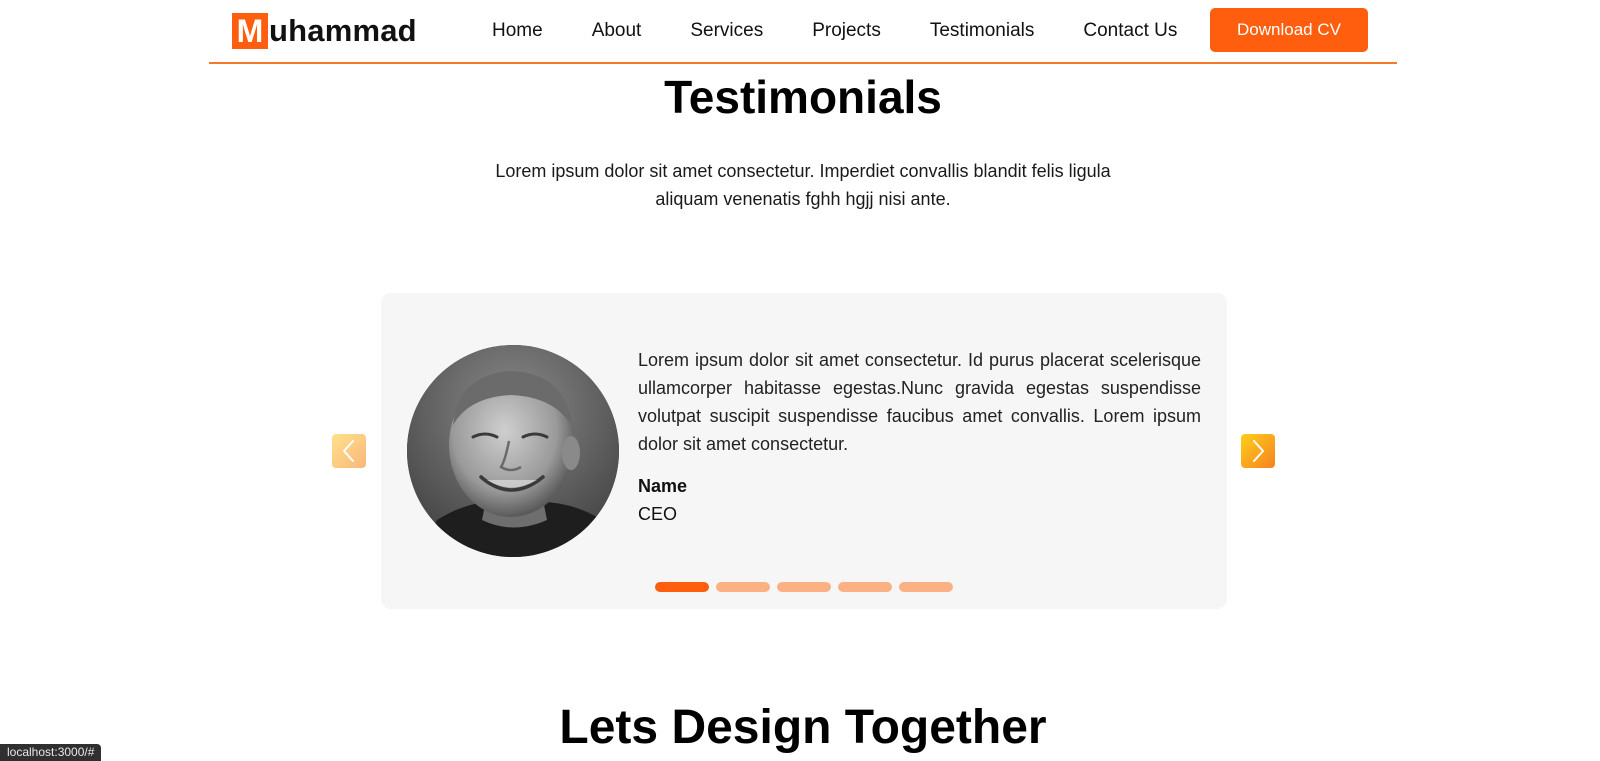 This screenshot has width=1600, height=761. What do you see at coordinates (517, 31) in the screenshot?
I see `nav-link-home: Home` at bounding box center [517, 31].